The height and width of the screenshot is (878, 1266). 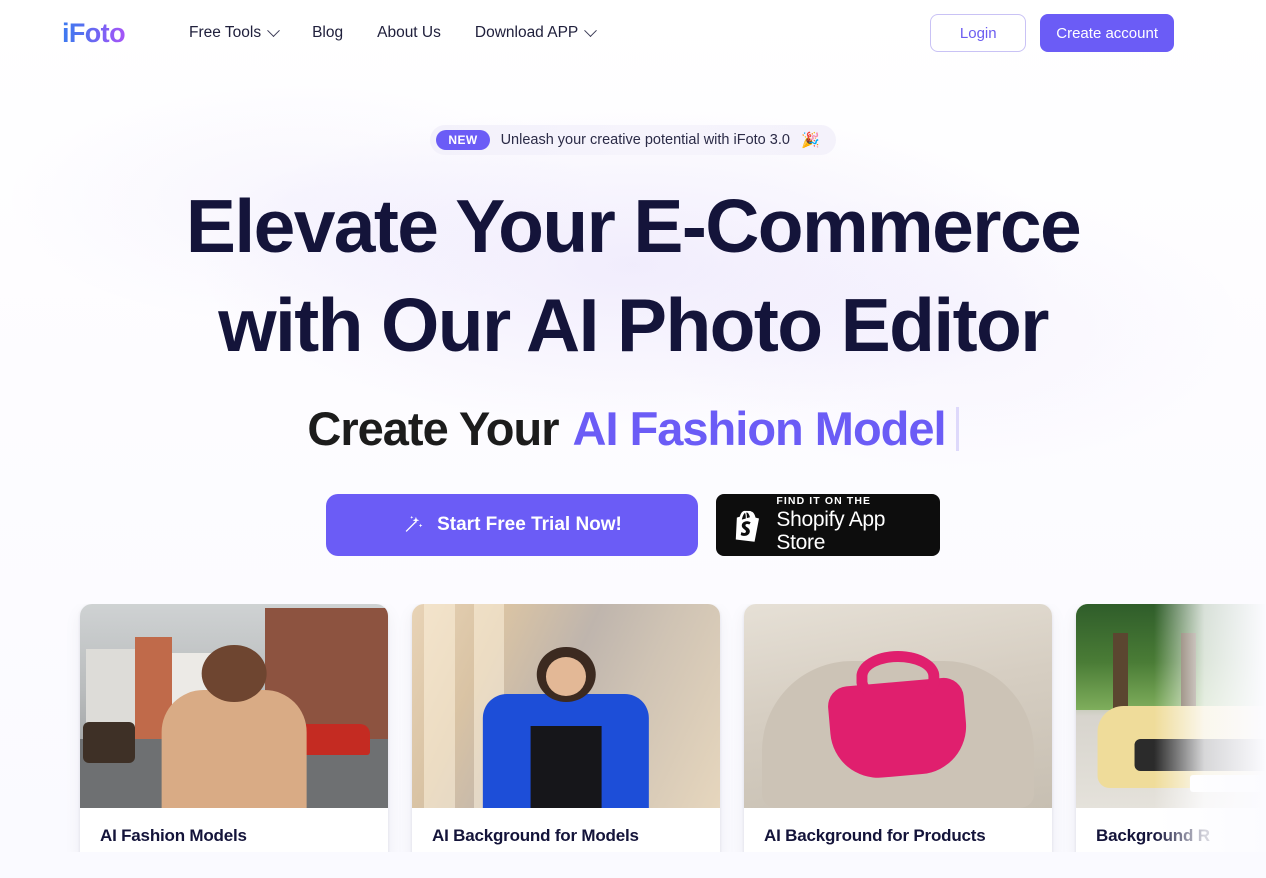 What do you see at coordinates (810, 140) in the screenshot?
I see `party-popper-icon: 🎉` at bounding box center [810, 140].